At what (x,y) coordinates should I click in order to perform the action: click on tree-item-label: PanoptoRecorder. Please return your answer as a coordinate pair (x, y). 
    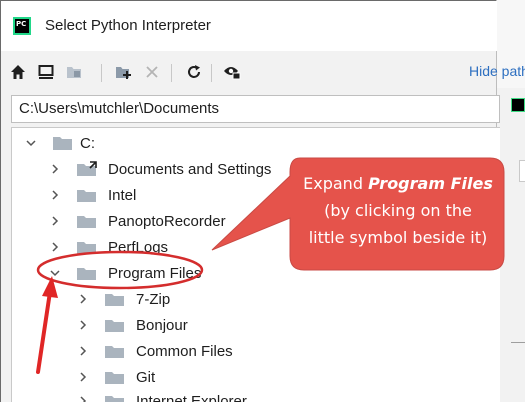
    Looking at the image, I should click on (167, 221).